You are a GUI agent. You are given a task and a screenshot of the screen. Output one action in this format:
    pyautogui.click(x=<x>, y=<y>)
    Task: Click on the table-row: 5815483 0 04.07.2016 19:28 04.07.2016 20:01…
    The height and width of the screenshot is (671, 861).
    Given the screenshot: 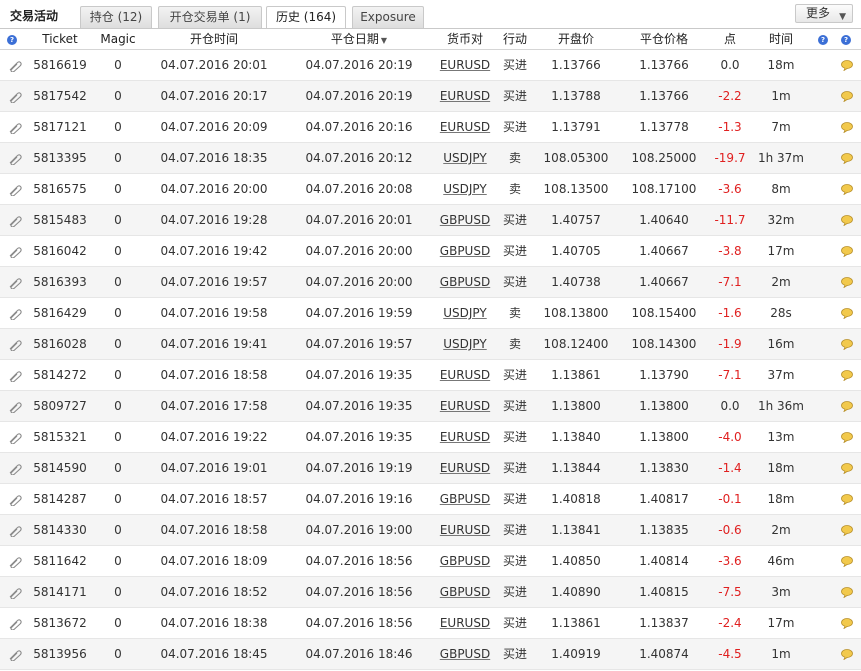 What is the action you would take?
    pyautogui.click(x=430, y=220)
    